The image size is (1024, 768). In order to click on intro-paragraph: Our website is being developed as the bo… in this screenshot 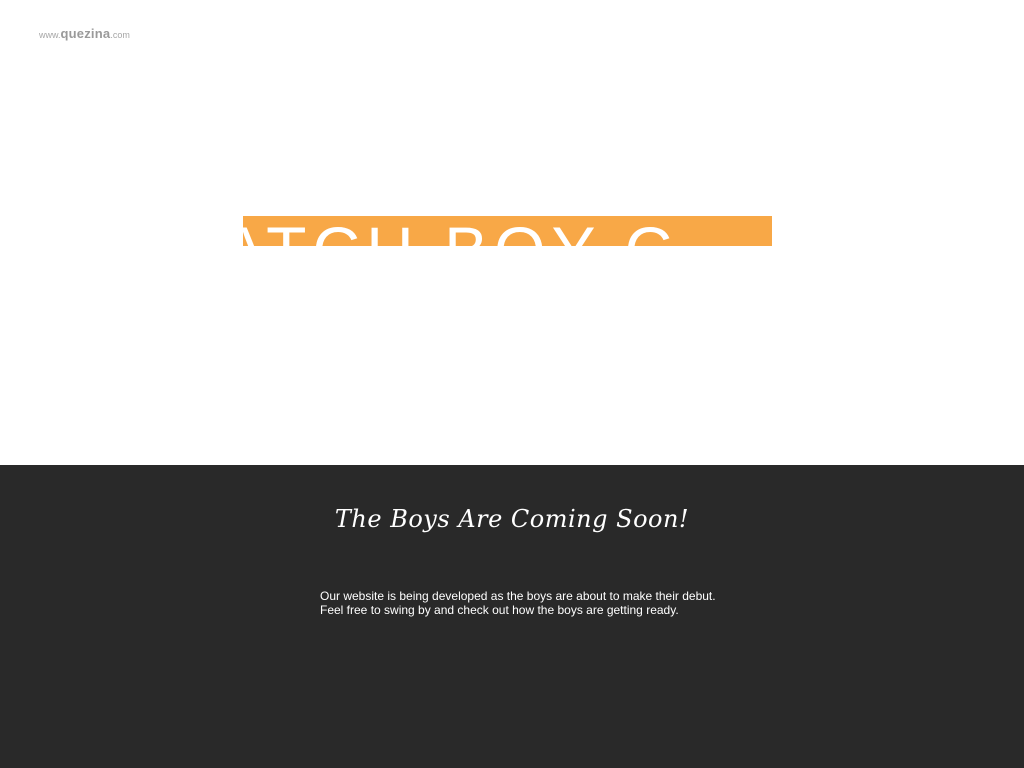, I will do `click(518, 603)`.